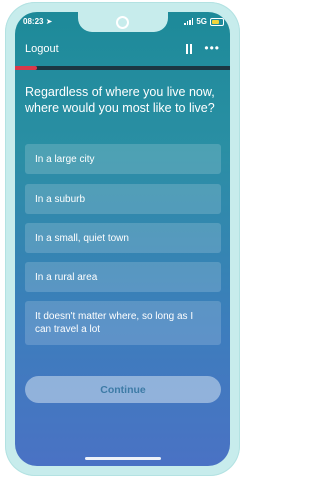 This screenshot has width=320, height=480. What do you see at coordinates (217, 21) in the screenshot?
I see `battery-icon` at bounding box center [217, 21].